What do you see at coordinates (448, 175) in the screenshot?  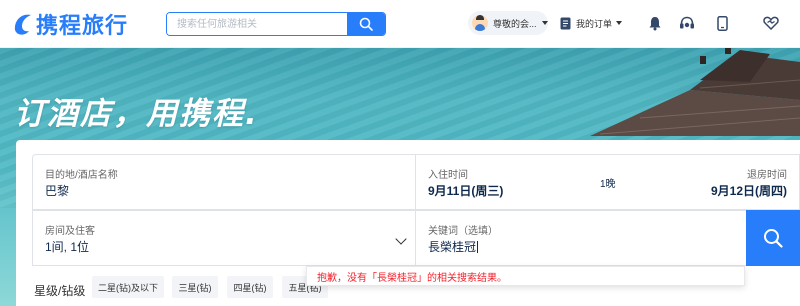 I see `checkin-label: 入住时间` at bounding box center [448, 175].